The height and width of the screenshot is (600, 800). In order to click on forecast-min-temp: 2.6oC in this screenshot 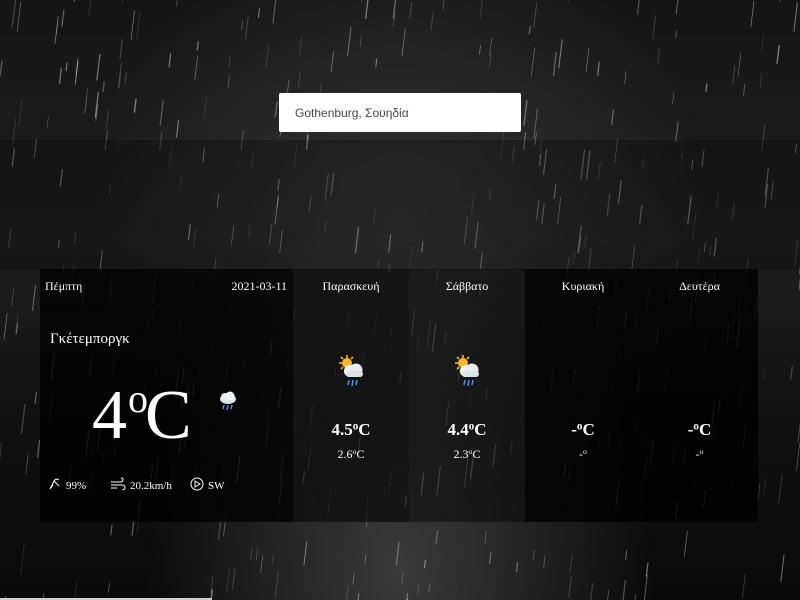, I will do `click(351, 454)`.